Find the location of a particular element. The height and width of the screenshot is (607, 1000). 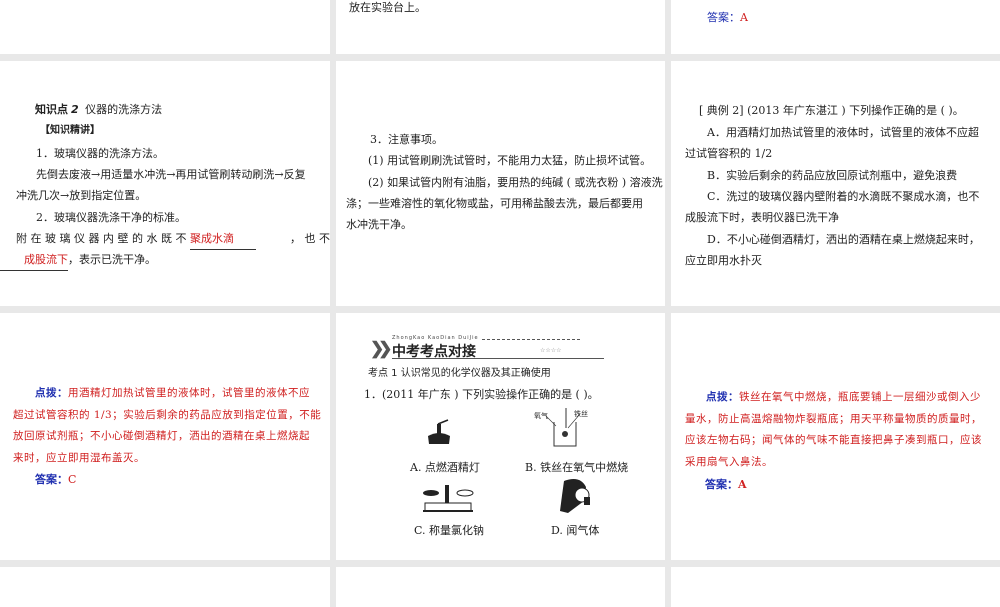

slide-text: 涤；一些难溶性的氧化物或盐，可用稀盐酸去洗，最后都要用 is located at coordinates (494, 203).